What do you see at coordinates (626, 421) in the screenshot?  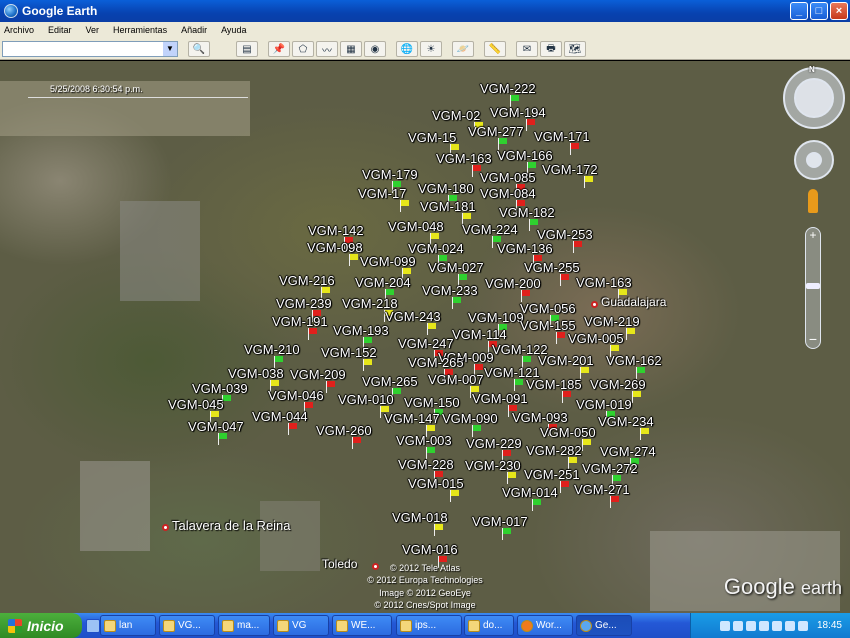 I see `marker-label: VGM-234` at bounding box center [626, 421].